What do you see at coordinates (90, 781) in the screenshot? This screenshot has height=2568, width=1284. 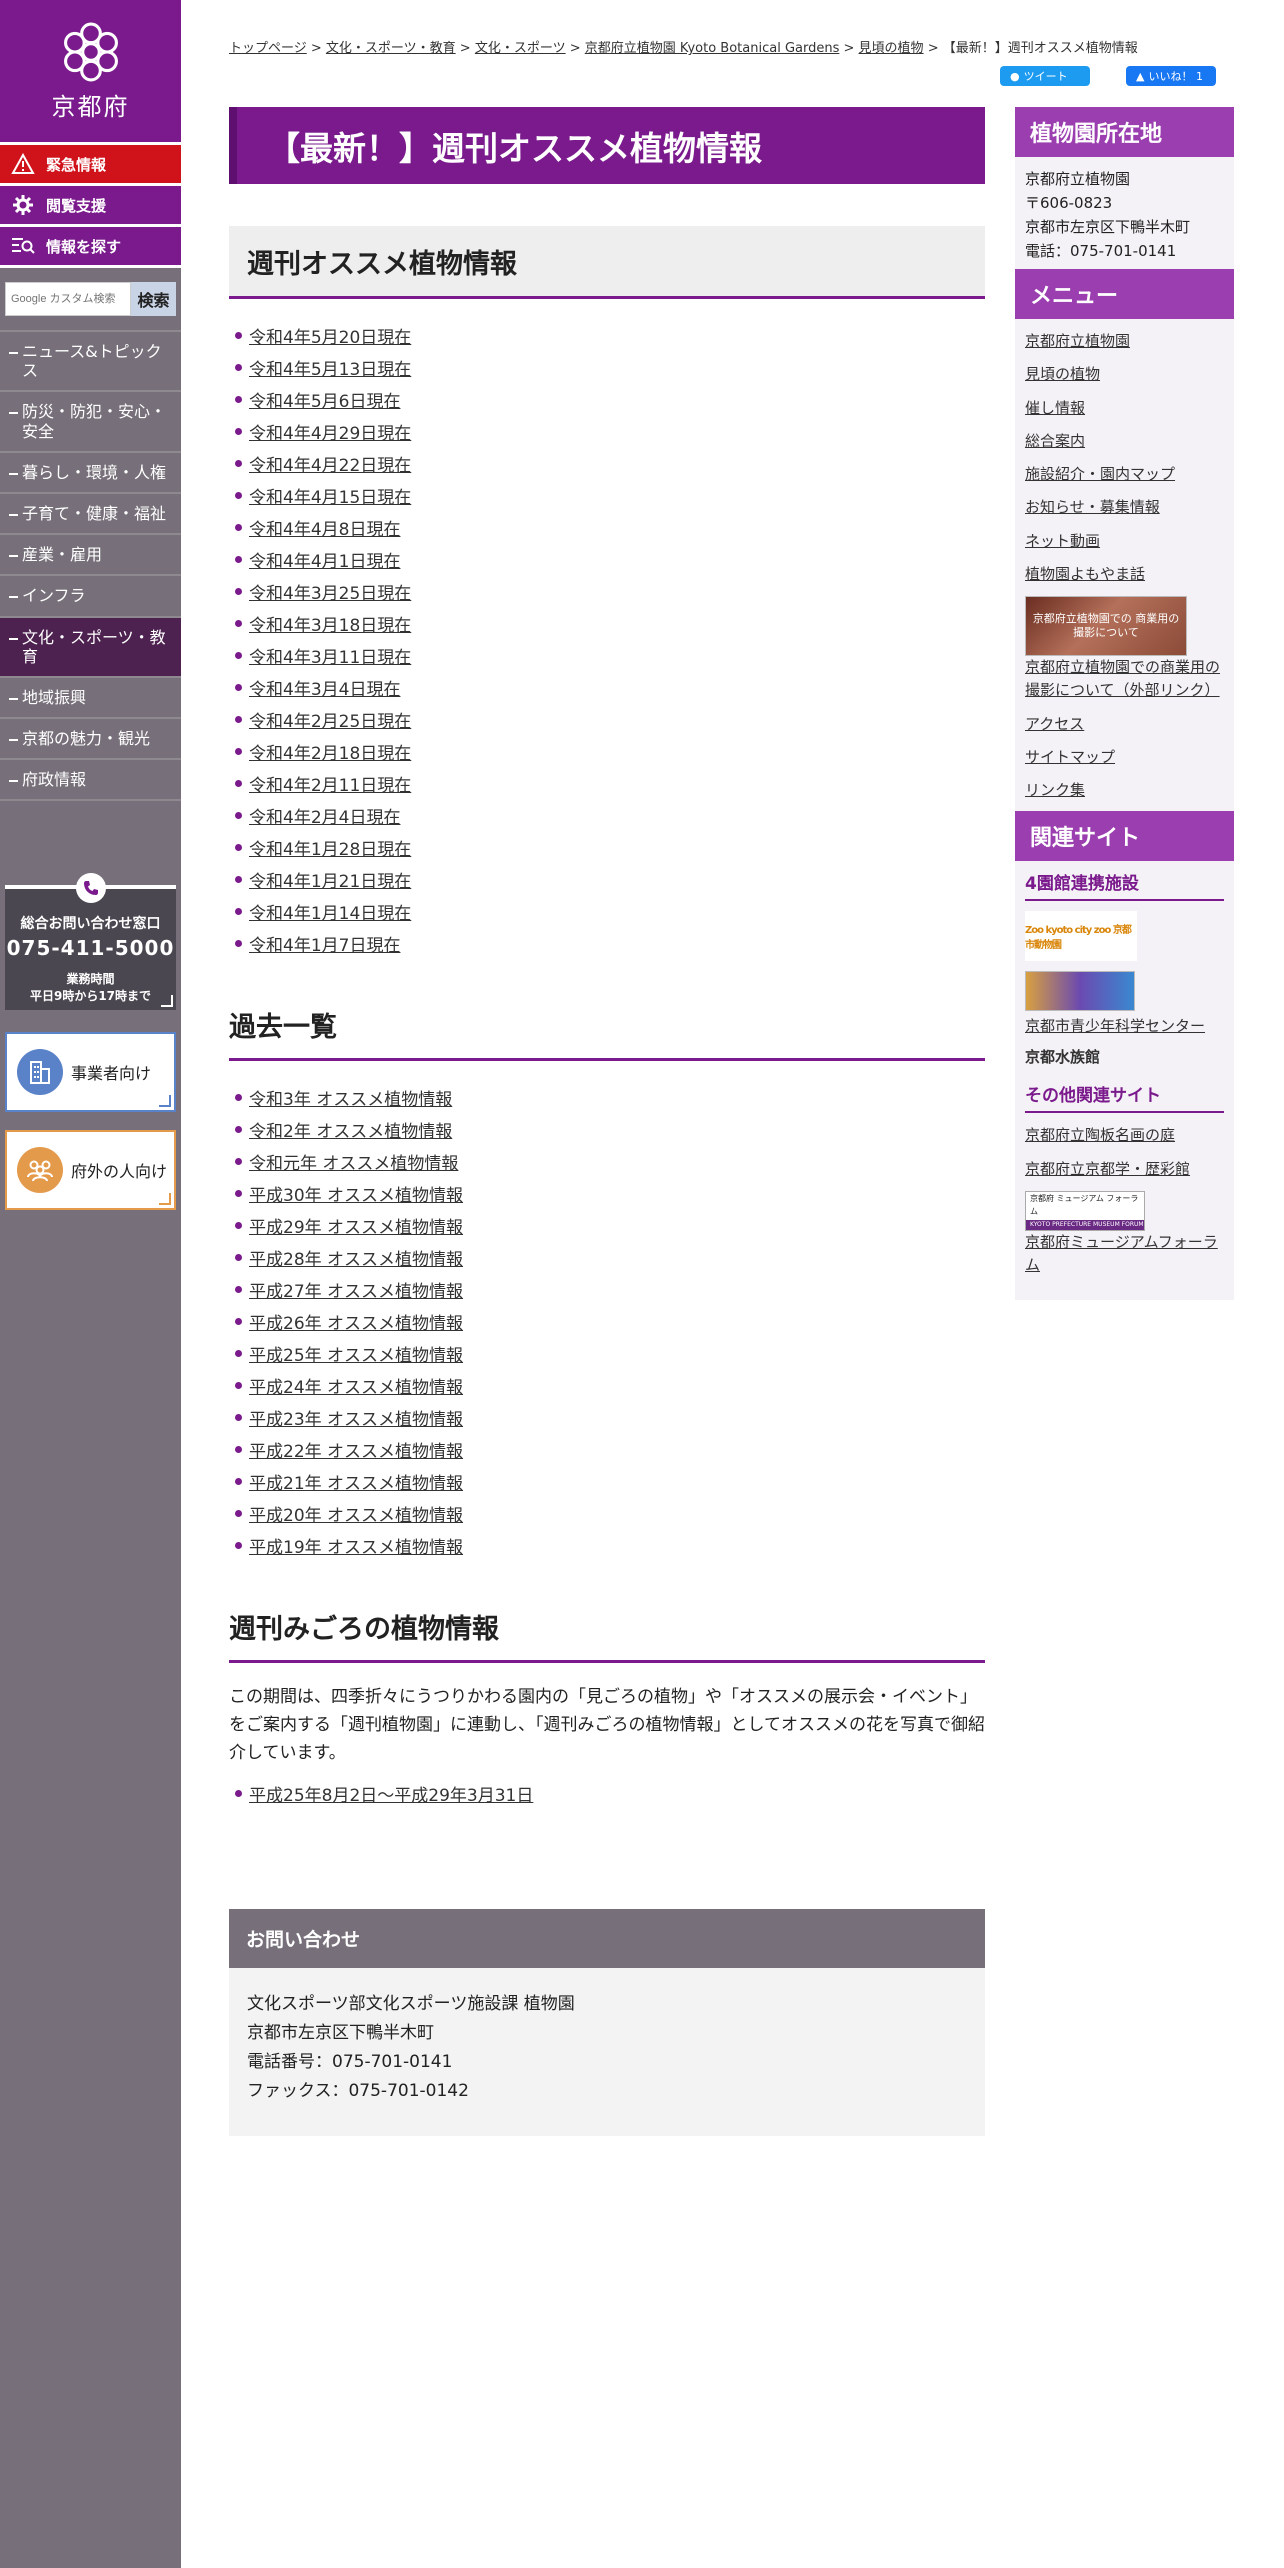 I see `nav-item-government: 府政情報` at bounding box center [90, 781].